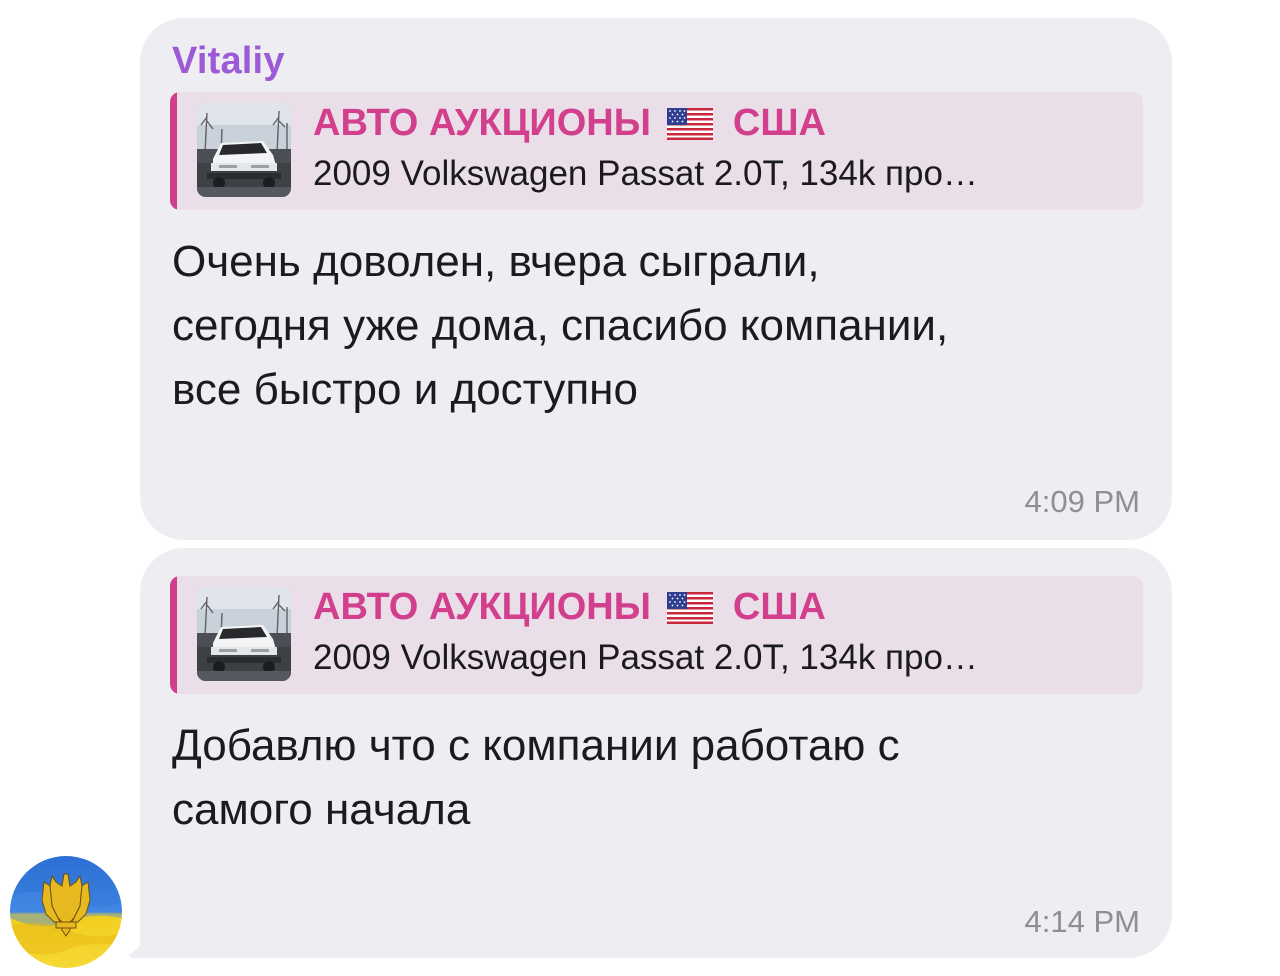 Image resolution: width=1280 pixels, height=976 pixels. I want to click on message-timestamp: 4:14 PM, so click(1082, 921).